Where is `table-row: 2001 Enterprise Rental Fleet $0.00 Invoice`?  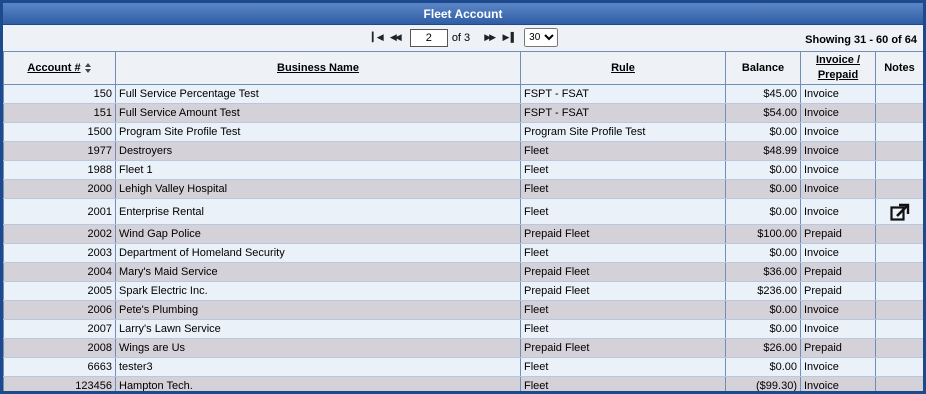
table-row: 2001 Enterprise Rental Fleet $0.00 Invoice is located at coordinates (463, 211).